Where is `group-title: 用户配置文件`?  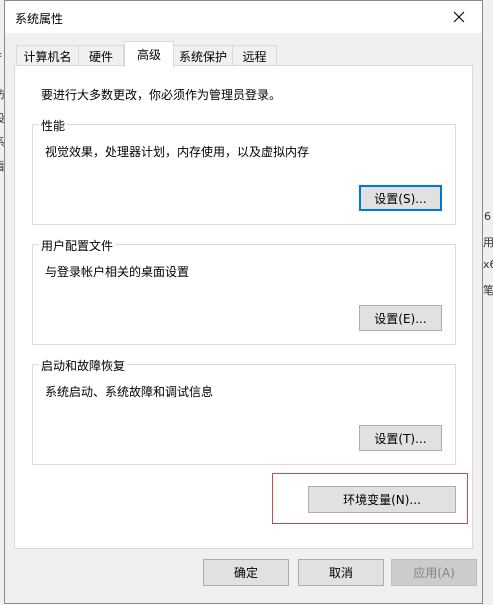
group-title: 用户配置文件 is located at coordinates (77, 245).